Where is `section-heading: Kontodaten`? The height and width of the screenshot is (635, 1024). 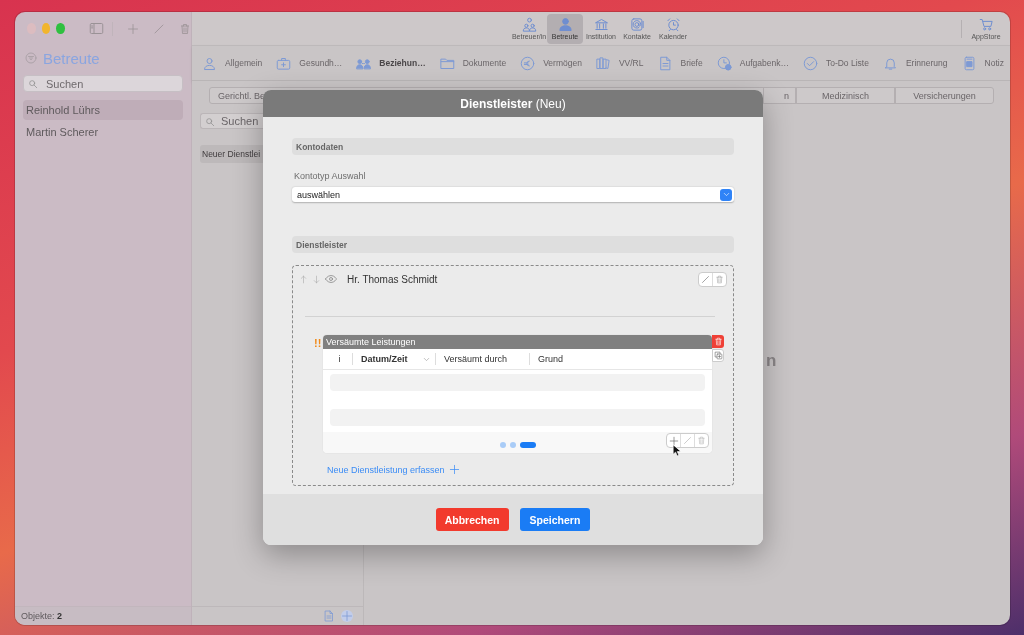
section-heading: Kontodaten is located at coordinates (320, 146).